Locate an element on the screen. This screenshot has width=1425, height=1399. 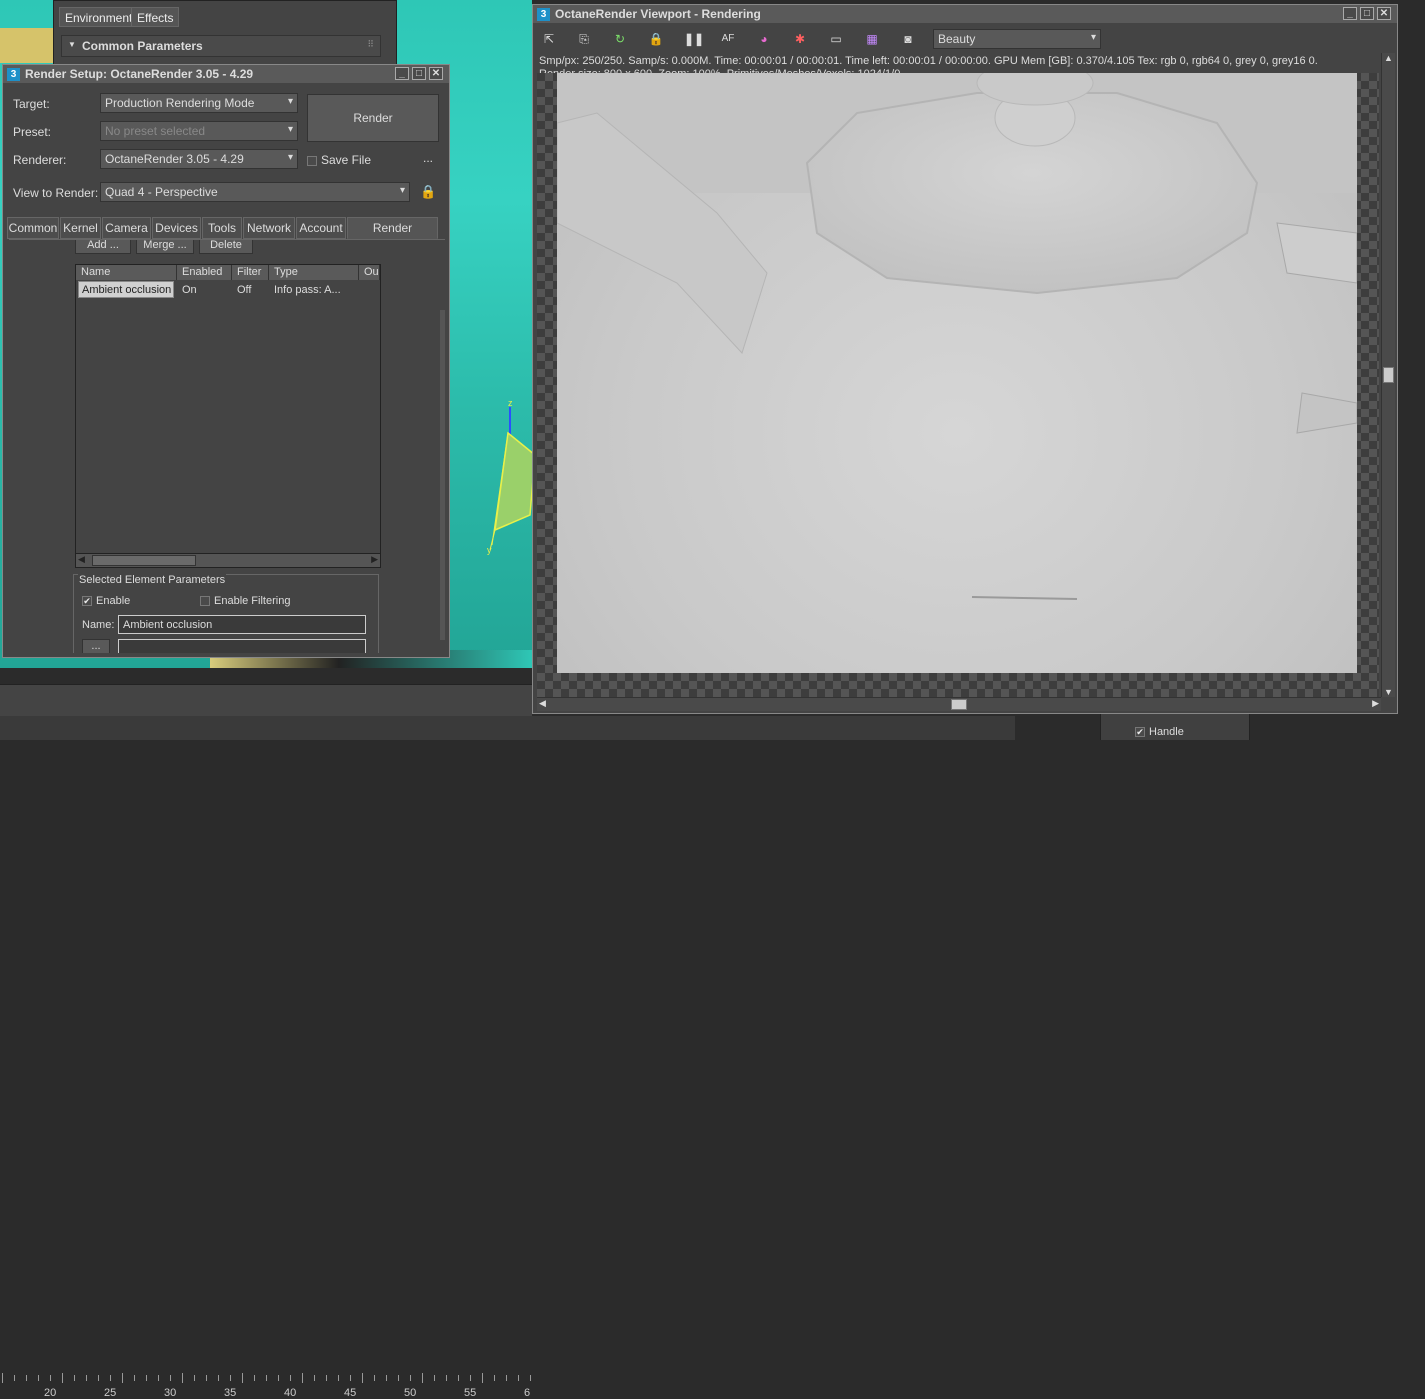
enable-filtering-checkbox is located at coordinates (205, 601).